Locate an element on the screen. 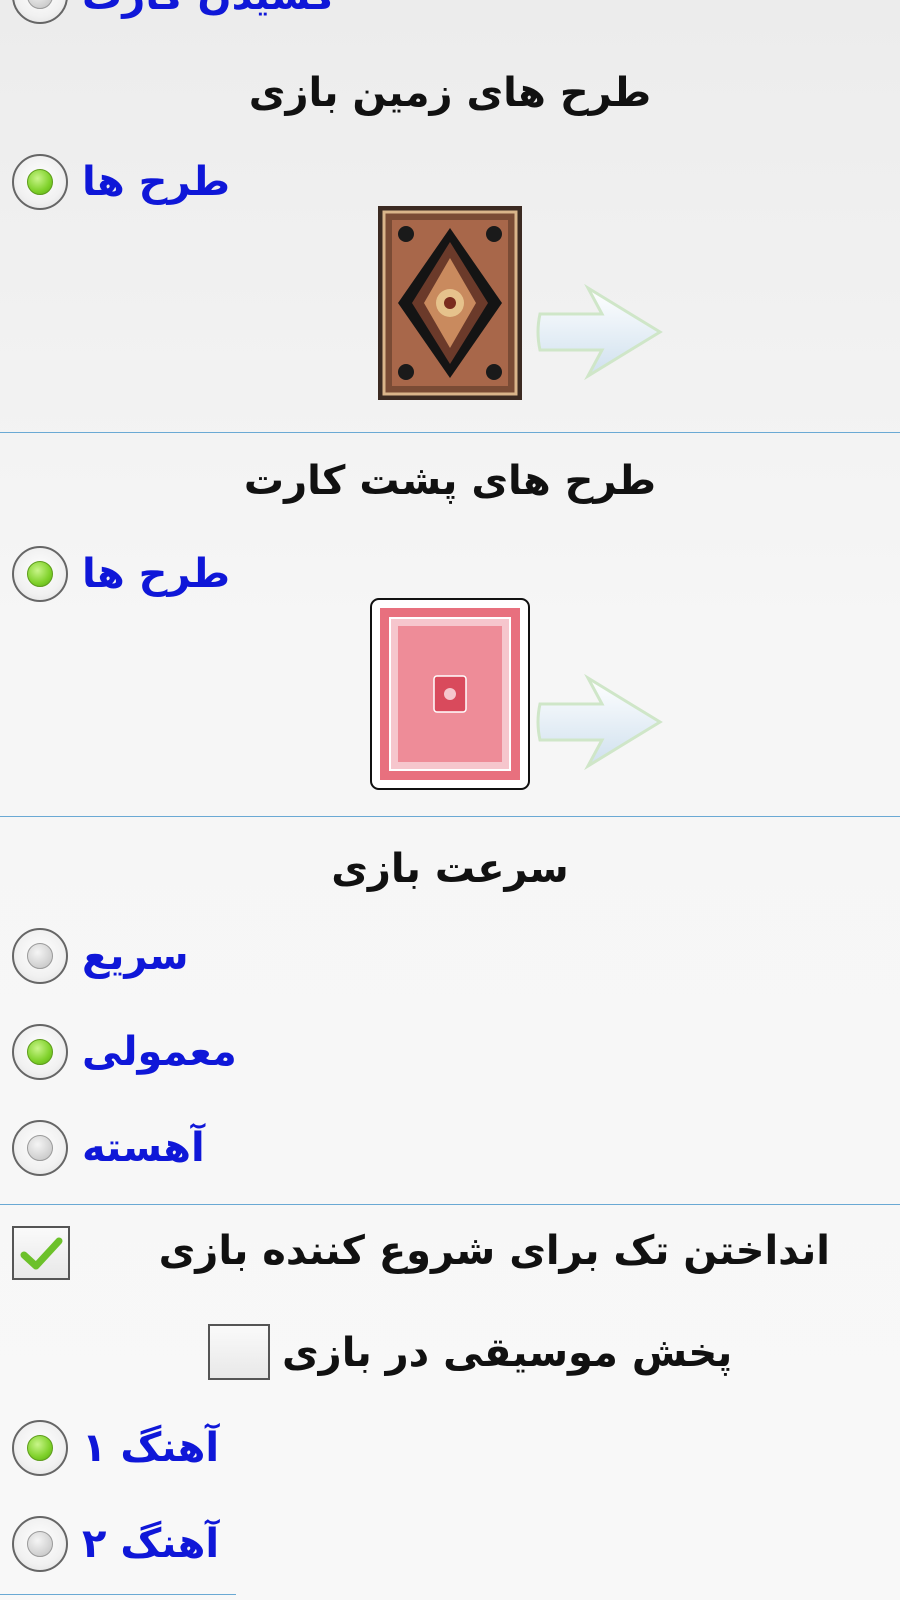  starter-single-card-label: انداختن تک برای شروع کننده بازی is located at coordinates (494, 1251).